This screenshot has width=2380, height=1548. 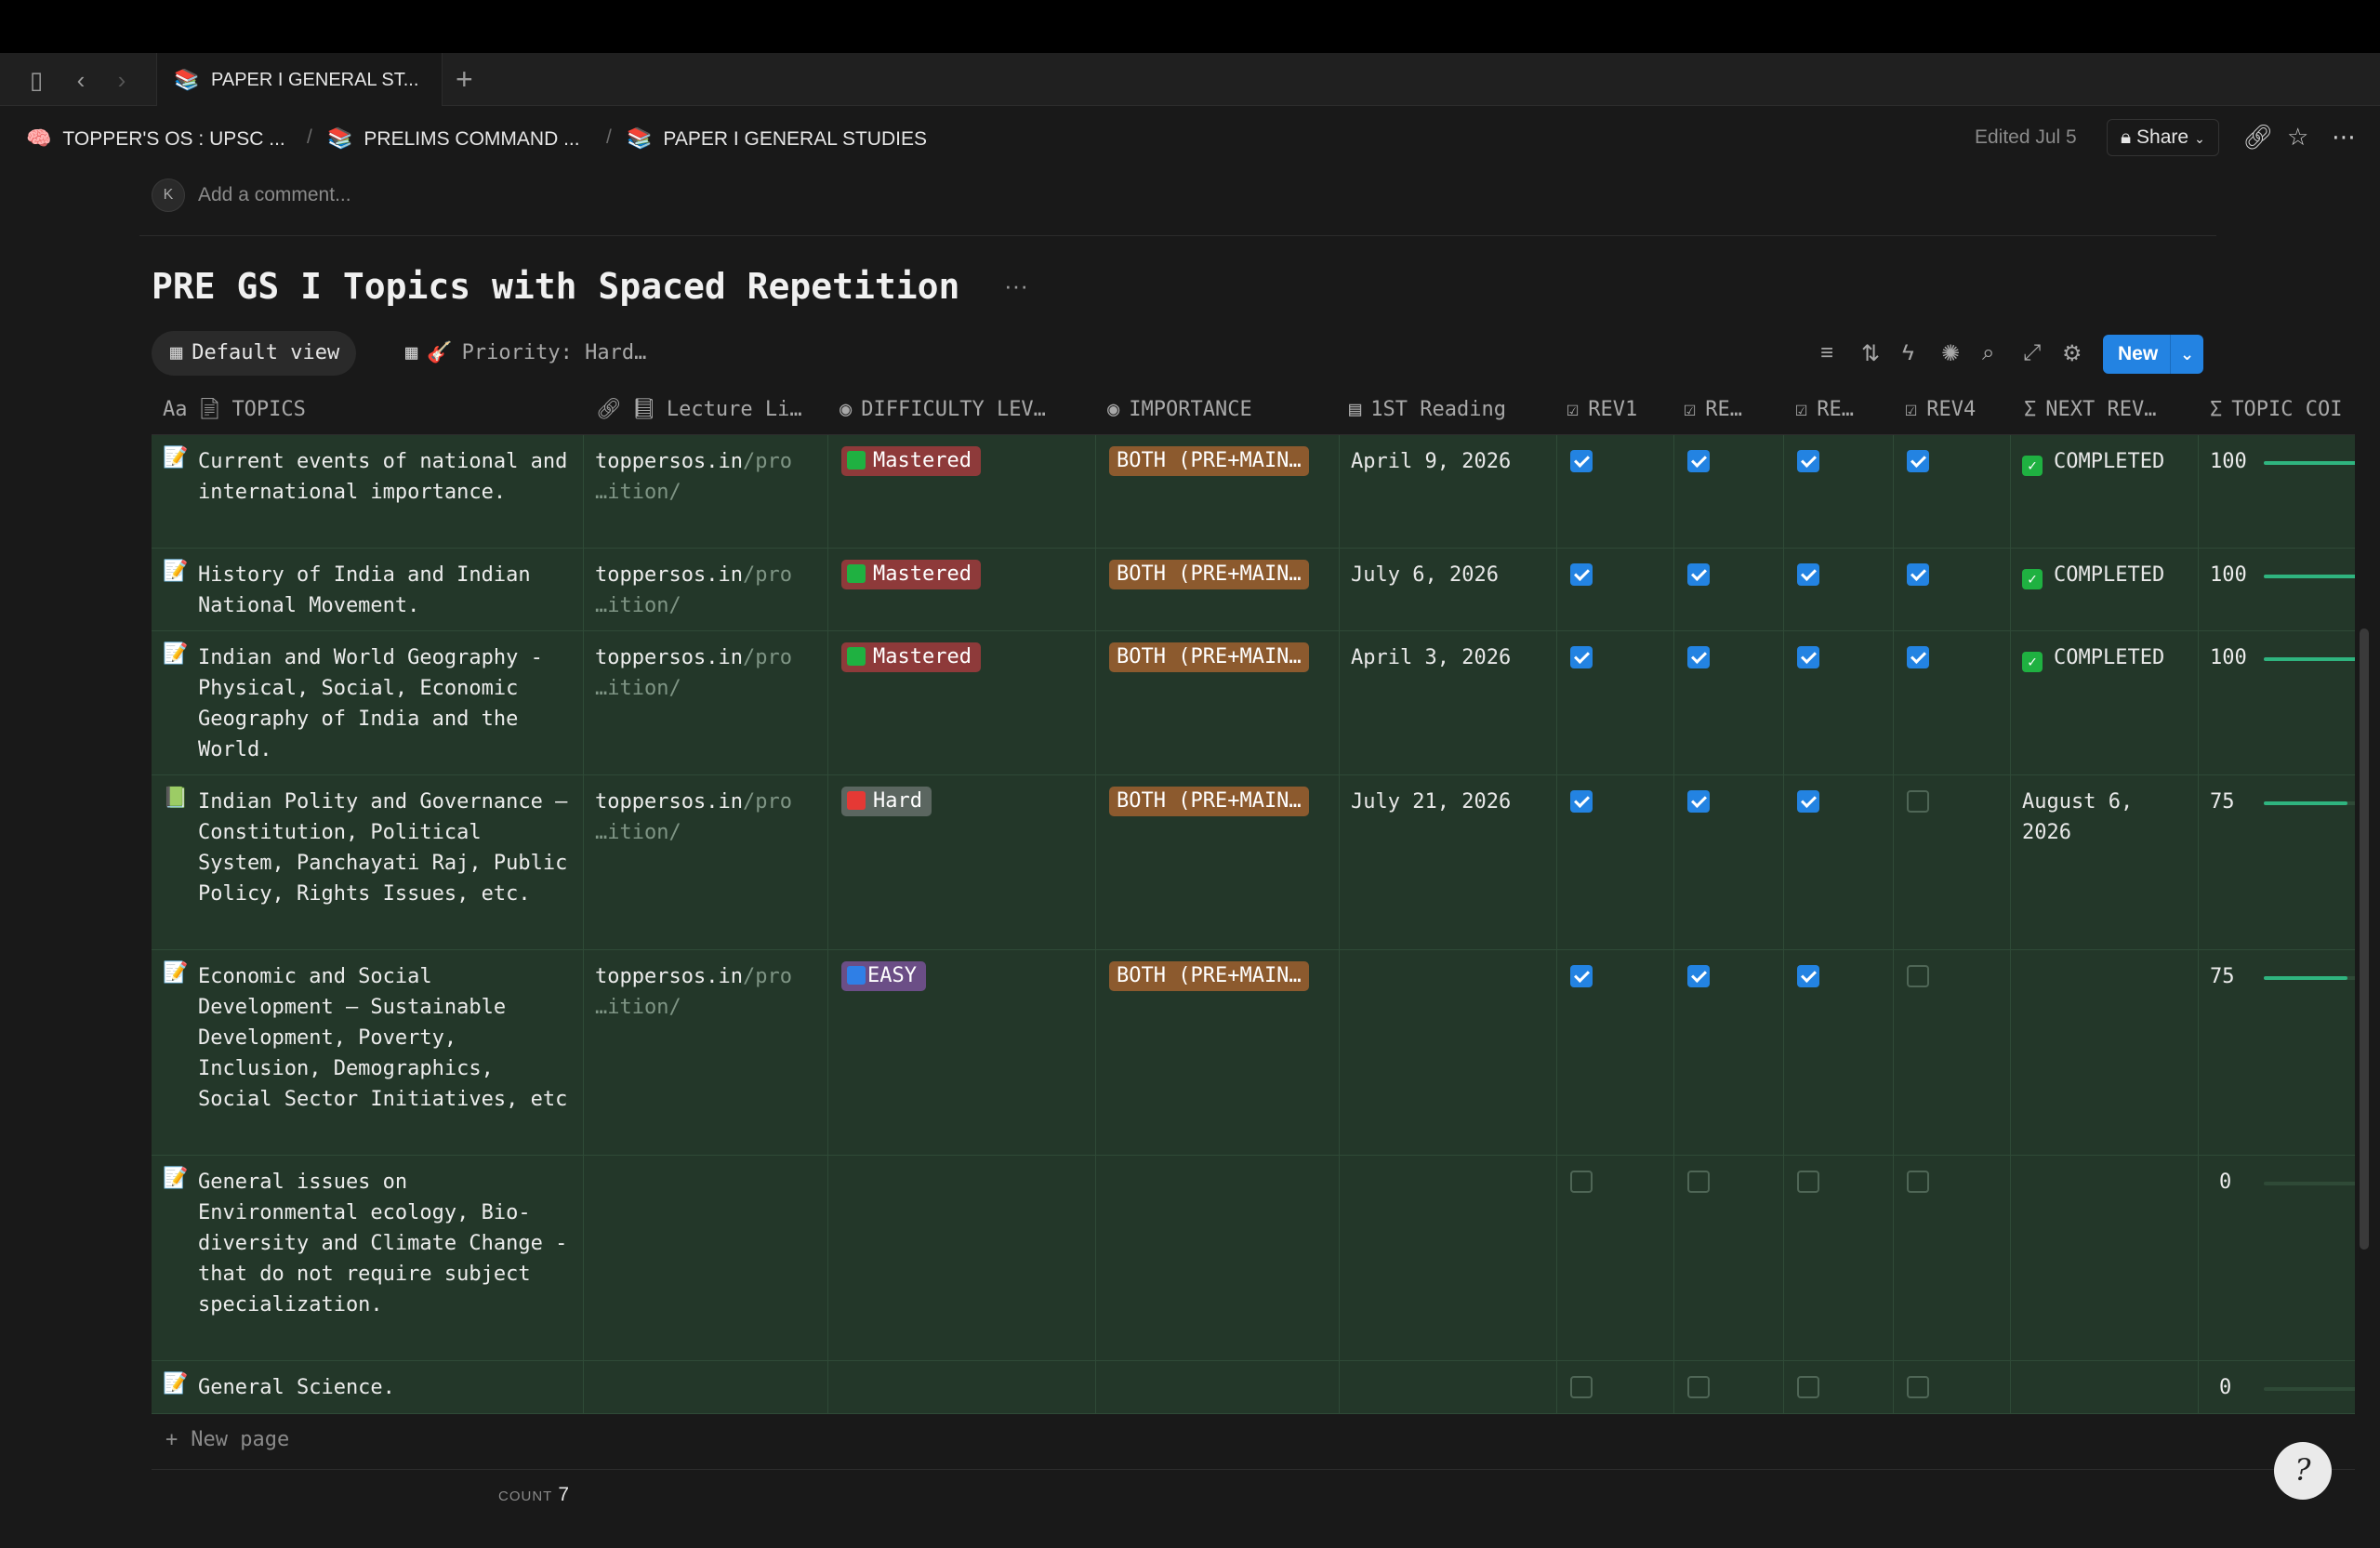 I want to click on help-icon: ?, so click(x=2303, y=1471).